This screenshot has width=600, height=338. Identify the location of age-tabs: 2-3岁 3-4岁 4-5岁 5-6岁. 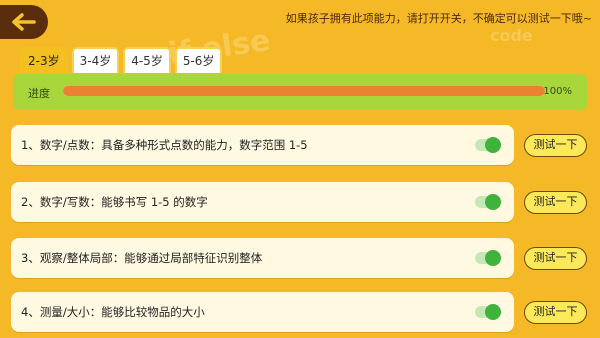
(121, 60).